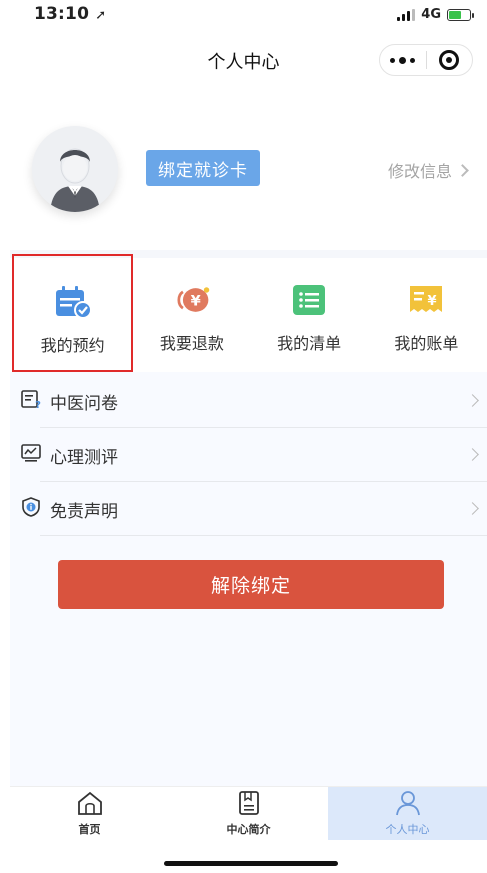 The height and width of the screenshot is (873, 487). I want to click on list-icon, so click(309, 300).